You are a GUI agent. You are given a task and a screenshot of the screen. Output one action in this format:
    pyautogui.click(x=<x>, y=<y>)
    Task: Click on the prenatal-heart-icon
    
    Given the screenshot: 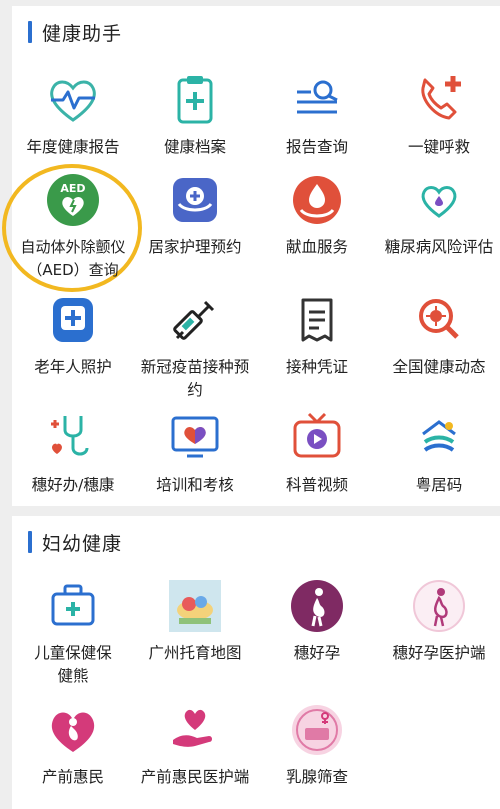 What is the action you would take?
    pyautogui.click(x=73, y=732)
    